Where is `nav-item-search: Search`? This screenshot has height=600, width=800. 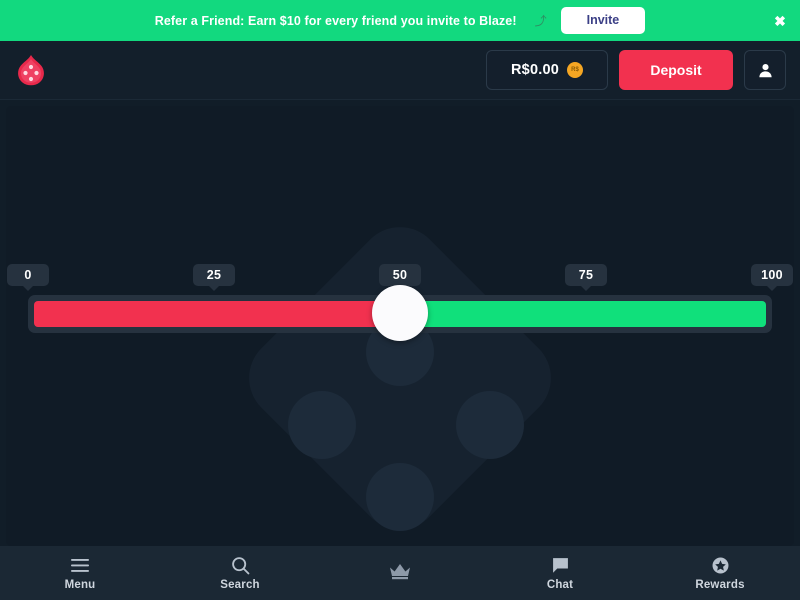 nav-item-search: Search is located at coordinates (240, 573).